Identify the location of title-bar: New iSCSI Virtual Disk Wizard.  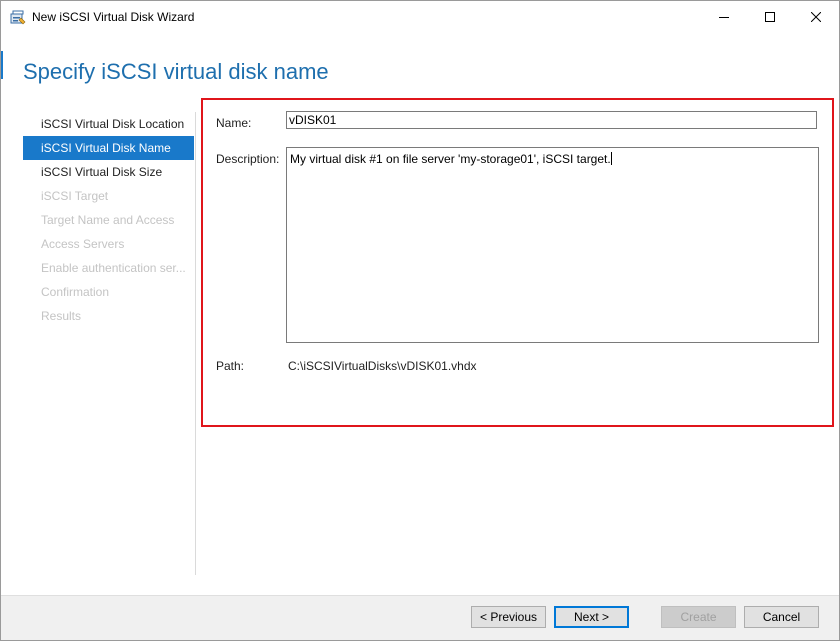
(420, 17).